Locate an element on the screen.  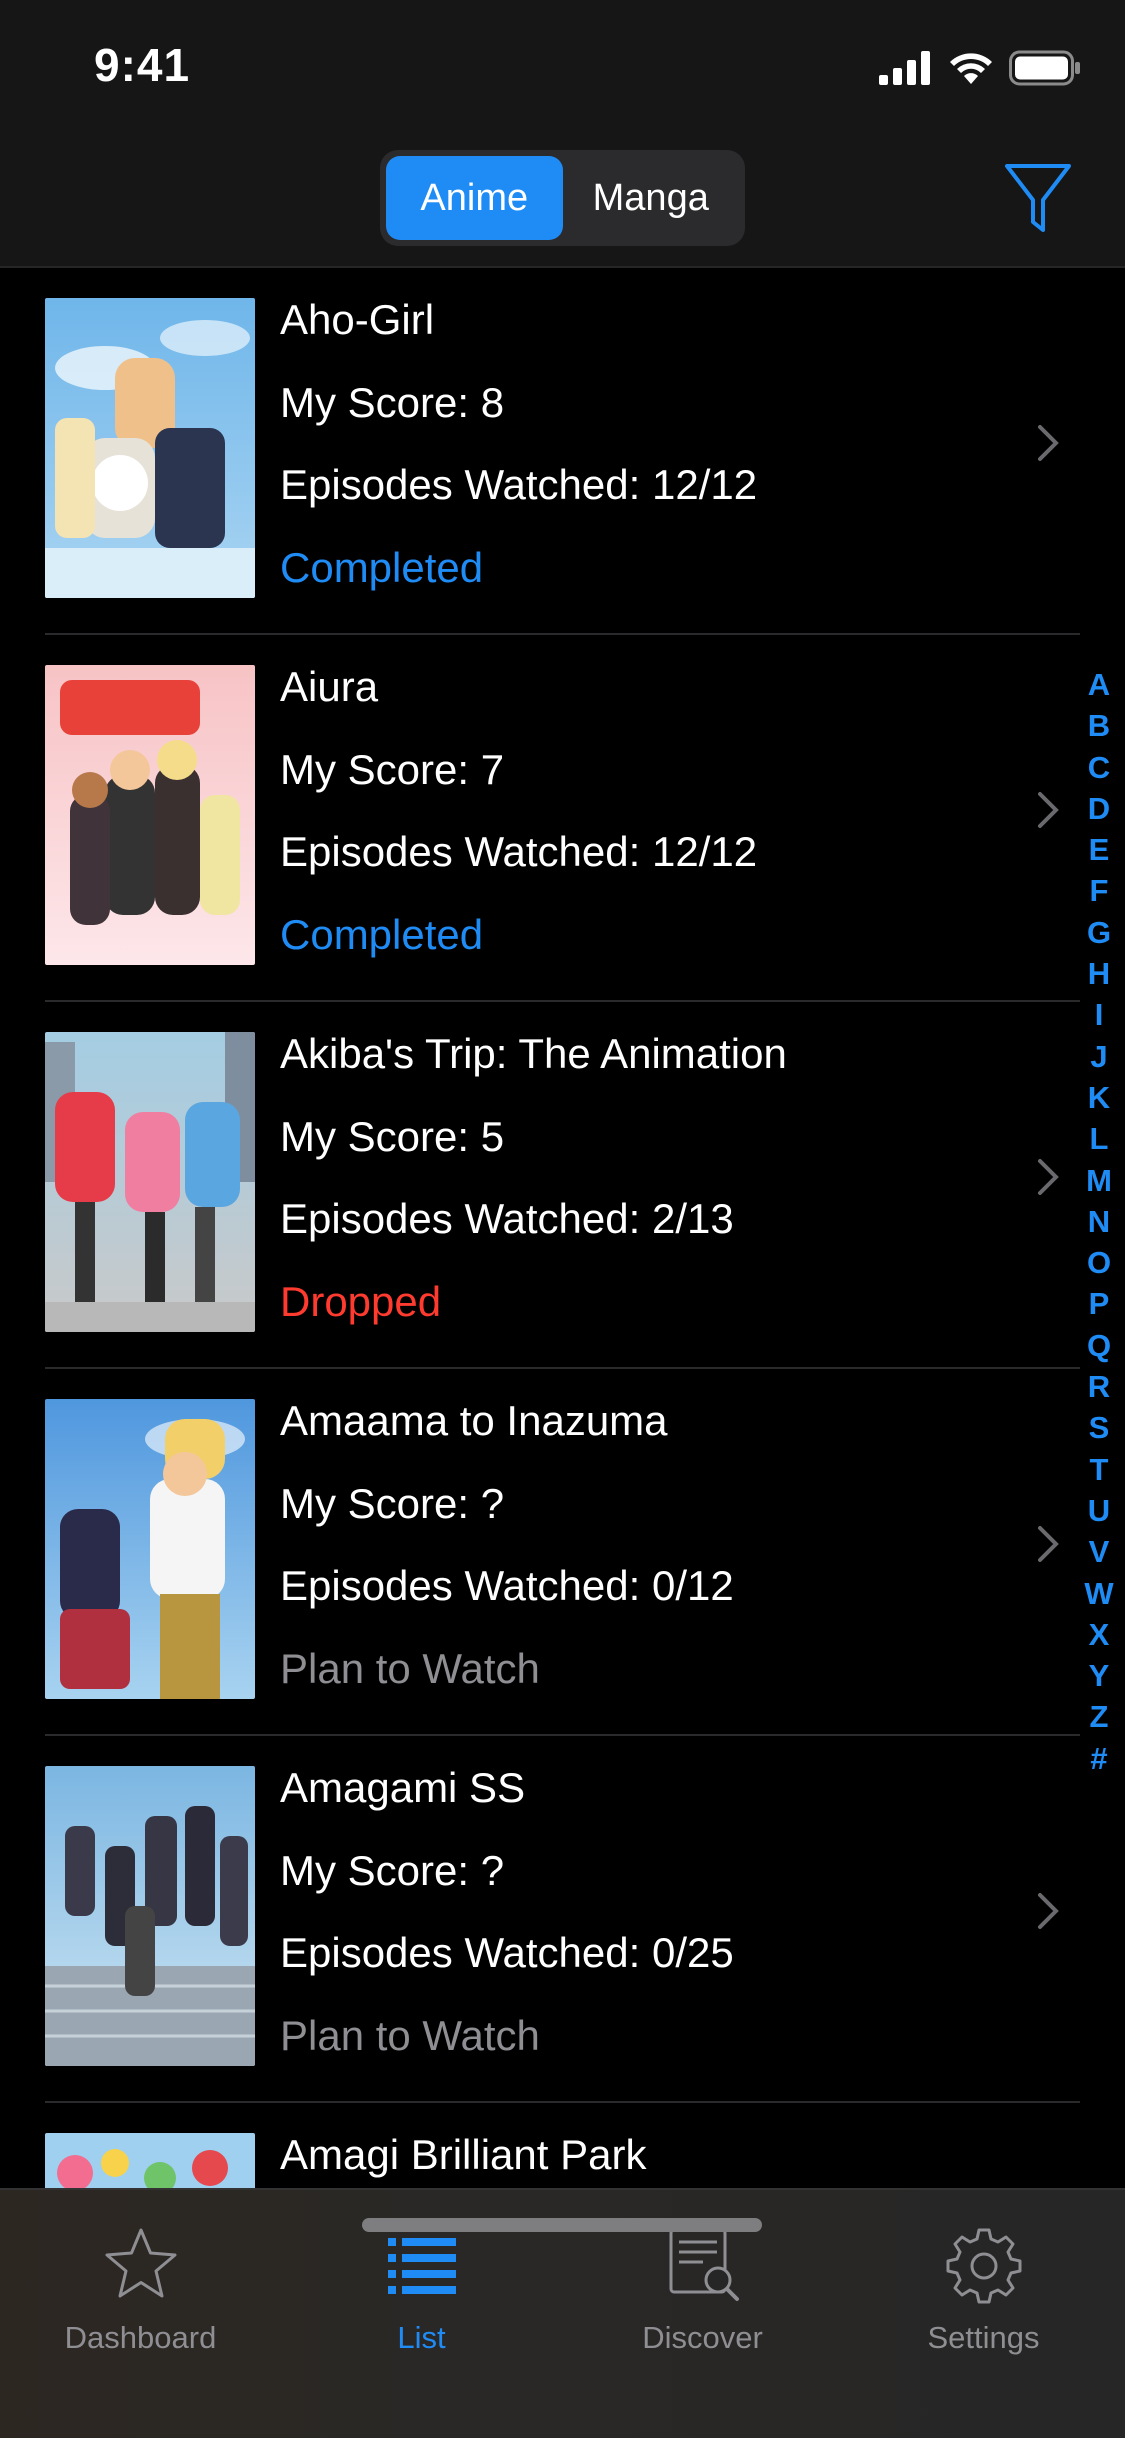
index-letter: M is located at coordinates (1099, 1180).